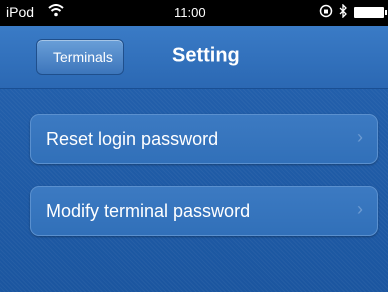 The width and height of the screenshot is (388, 292). Describe the element at coordinates (190, 12) in the screenshot. I see `status-time: 11:00` at that location.